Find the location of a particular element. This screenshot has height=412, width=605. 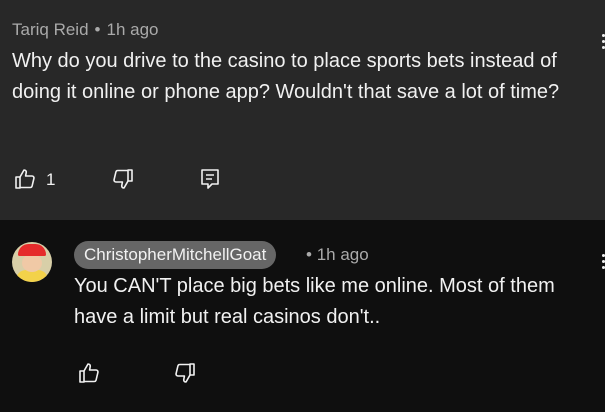

like-count: 1 is located at coordinates (51, 179).